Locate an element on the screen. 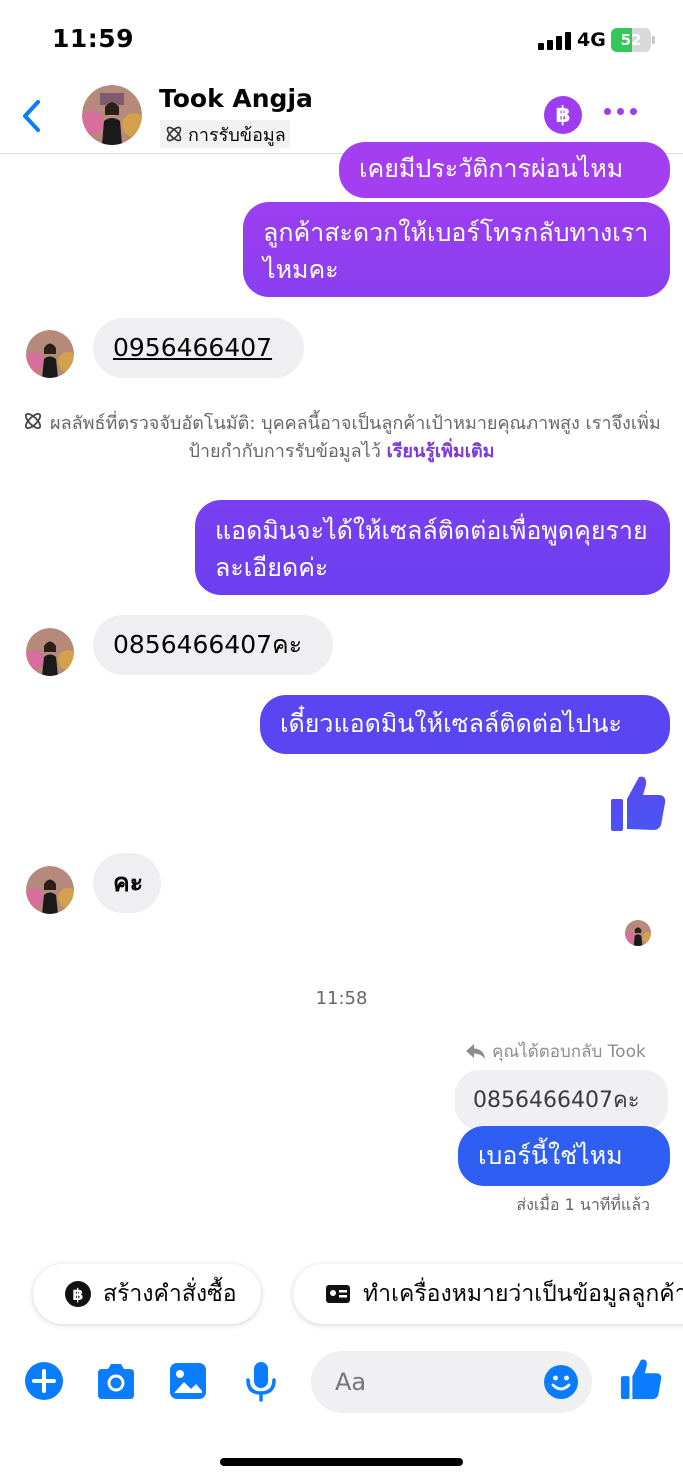 Image resolution: width=683 pixels, height=1480 pixels. lead-label-text: การรับข้อมูล is located at coordinates (237, 135).